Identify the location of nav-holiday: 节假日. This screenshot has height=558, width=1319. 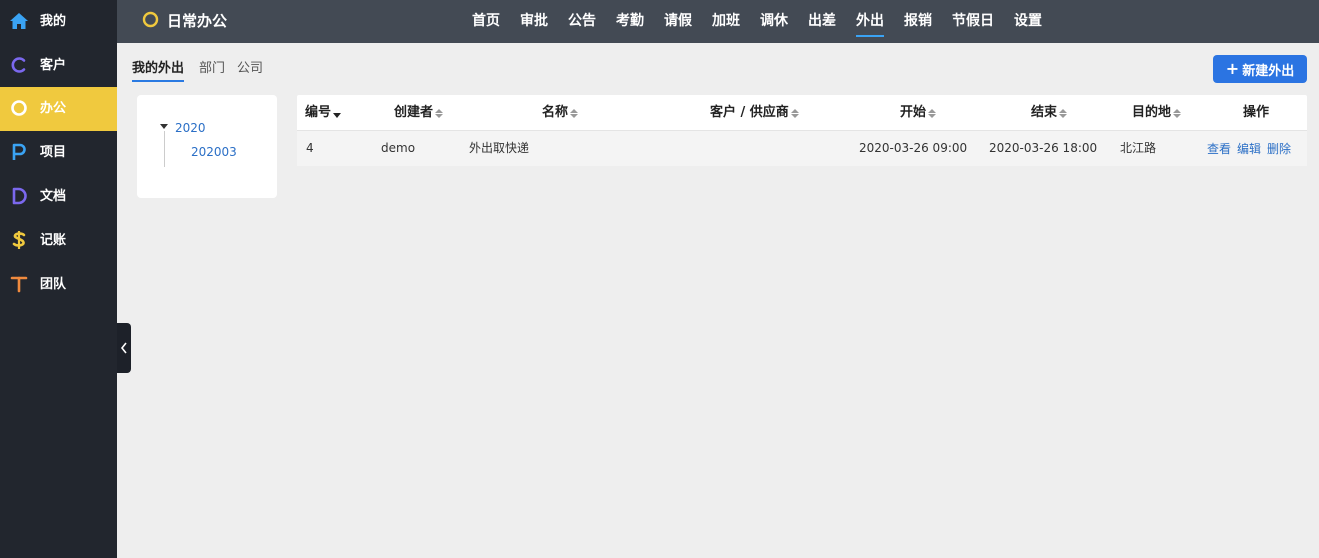
(973, 21).